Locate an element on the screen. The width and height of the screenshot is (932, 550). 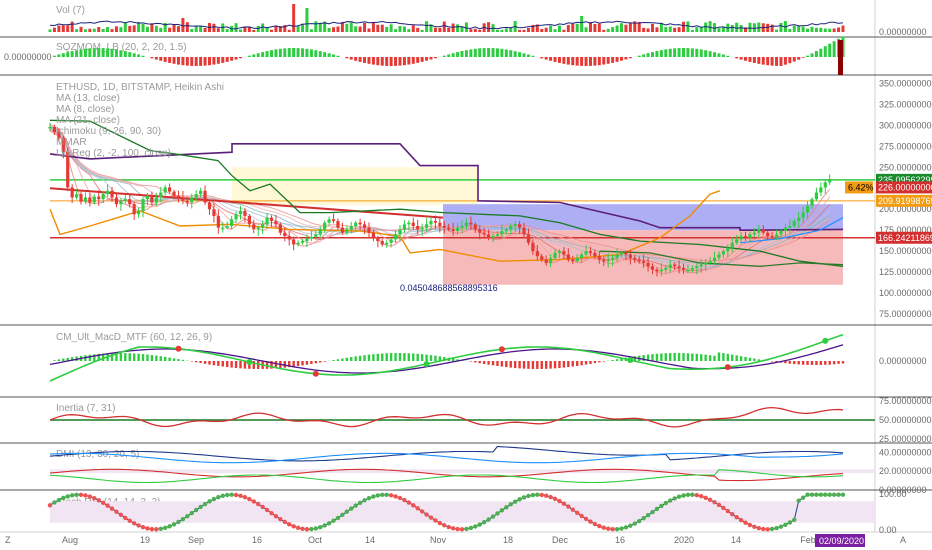
pane-title-inertia: Inertia (7, 31) is located at coordinates (85, 408).